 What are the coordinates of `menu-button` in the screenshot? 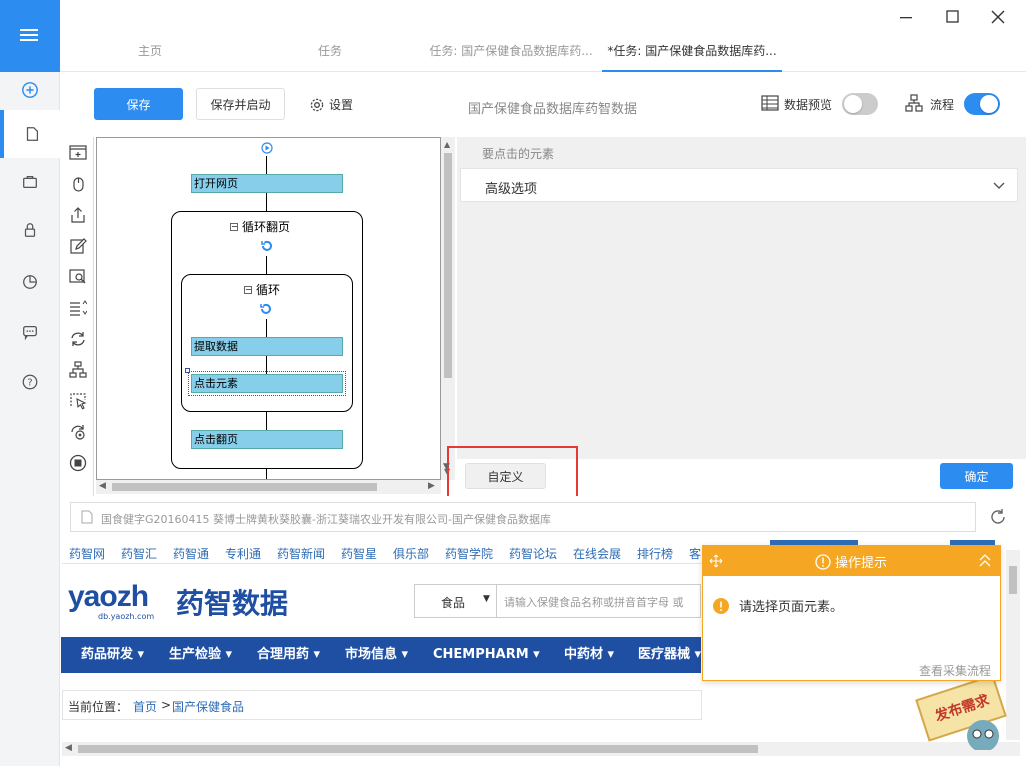 It's located at (30, 36).